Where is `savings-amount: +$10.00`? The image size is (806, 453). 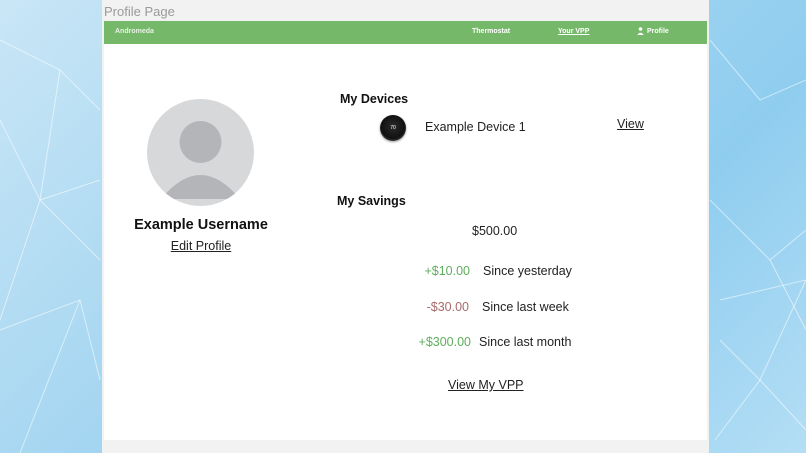
savings-amount: +$10.00 is located at coordinates (447, 271).